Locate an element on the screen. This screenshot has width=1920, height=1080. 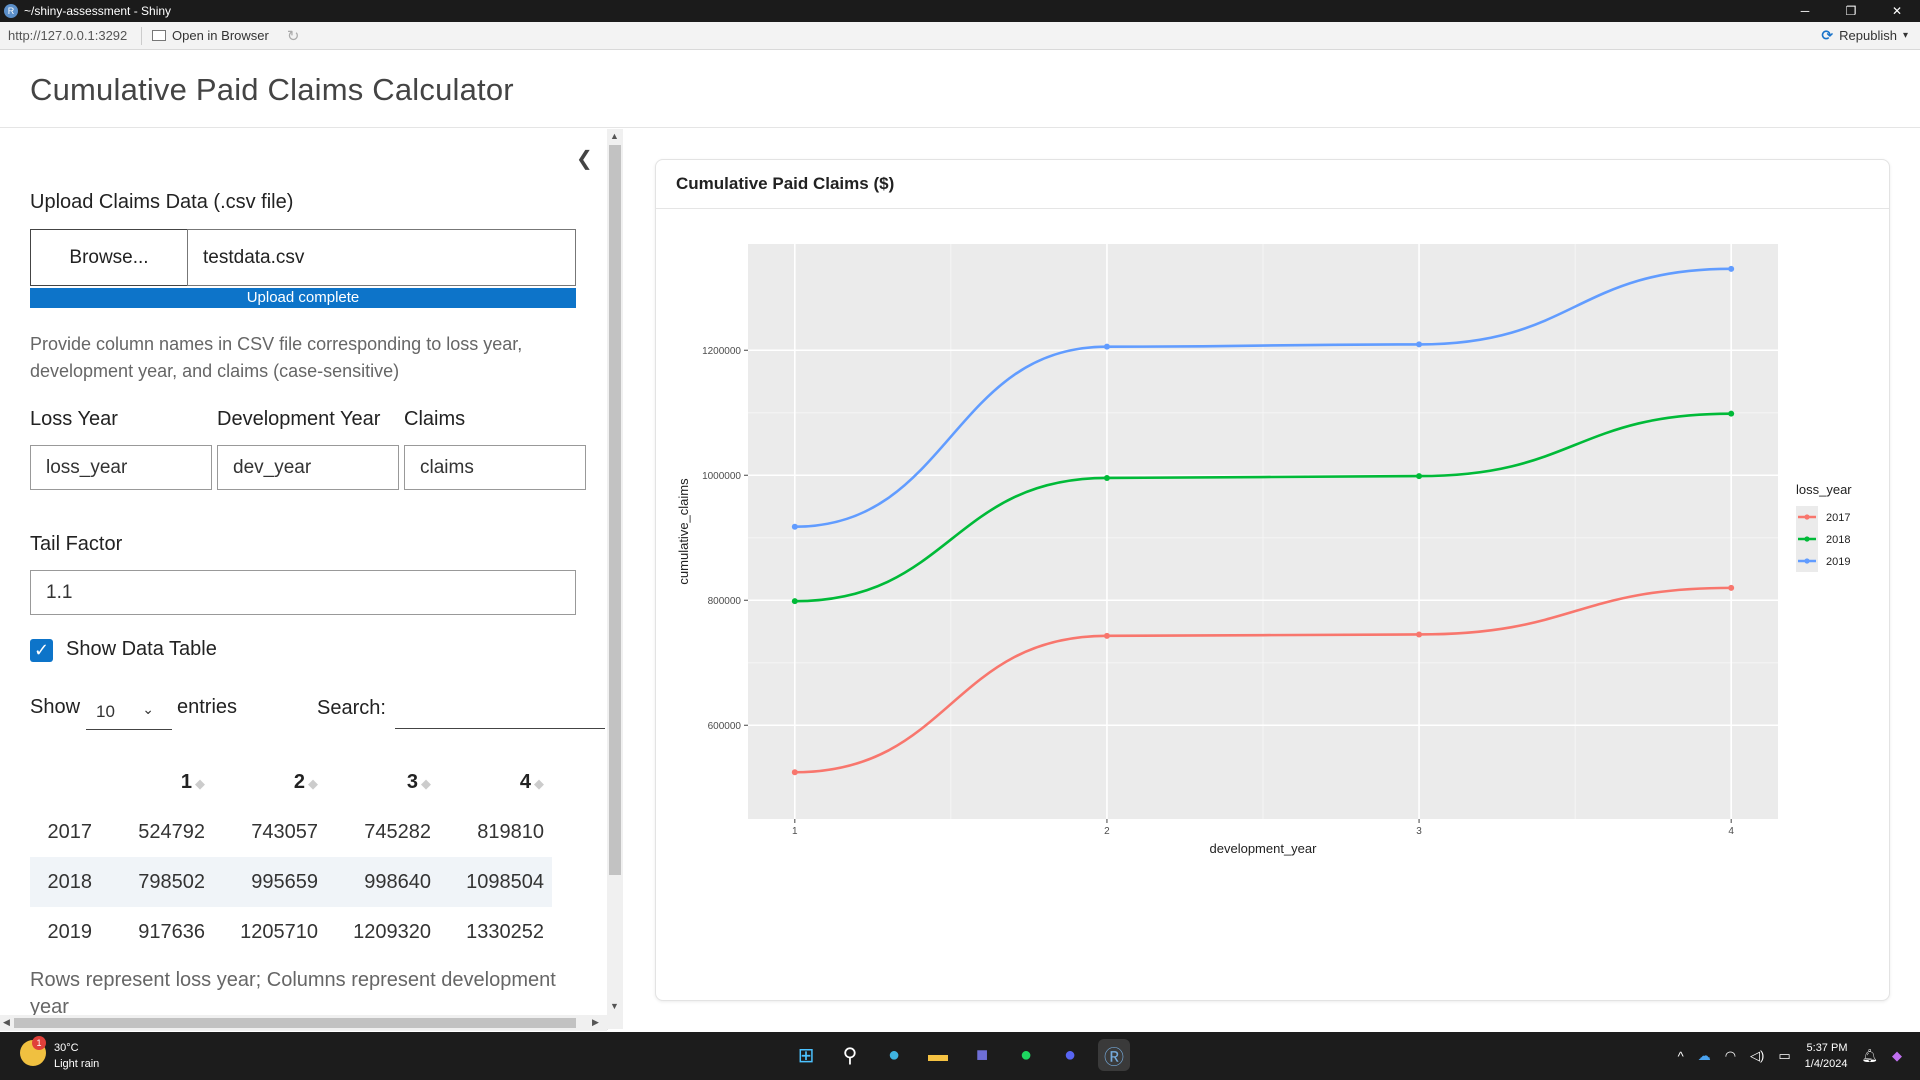
loss-year-input: loss_year is located at coordinates (121, 467).